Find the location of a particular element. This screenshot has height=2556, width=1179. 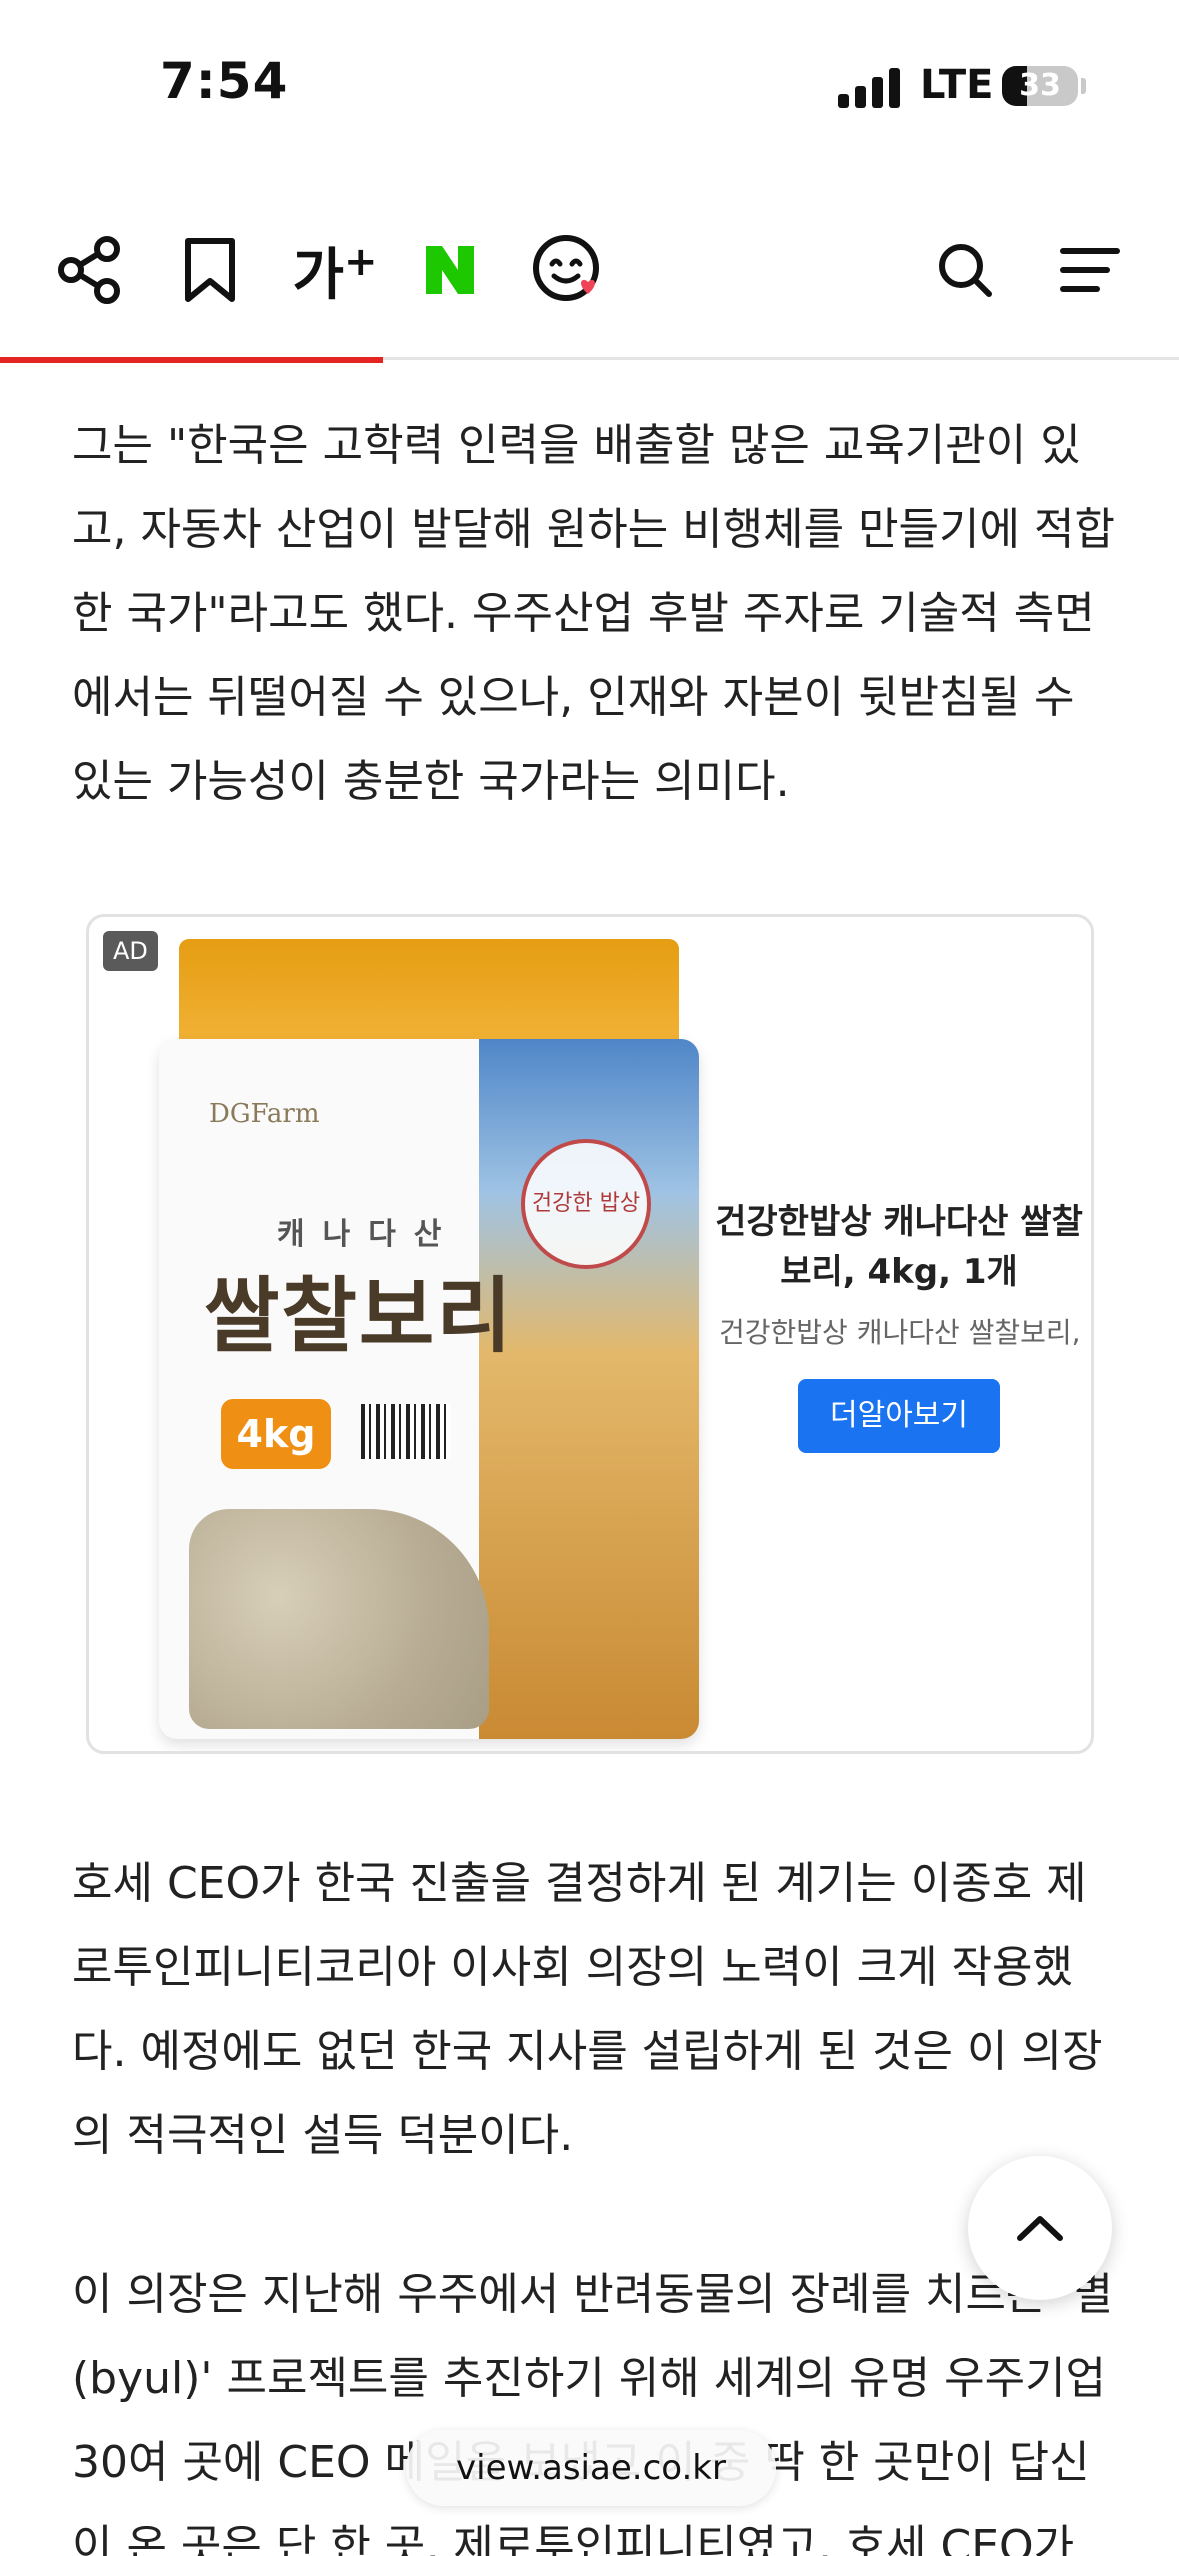

barcode is located at coordinates (406, 1431).